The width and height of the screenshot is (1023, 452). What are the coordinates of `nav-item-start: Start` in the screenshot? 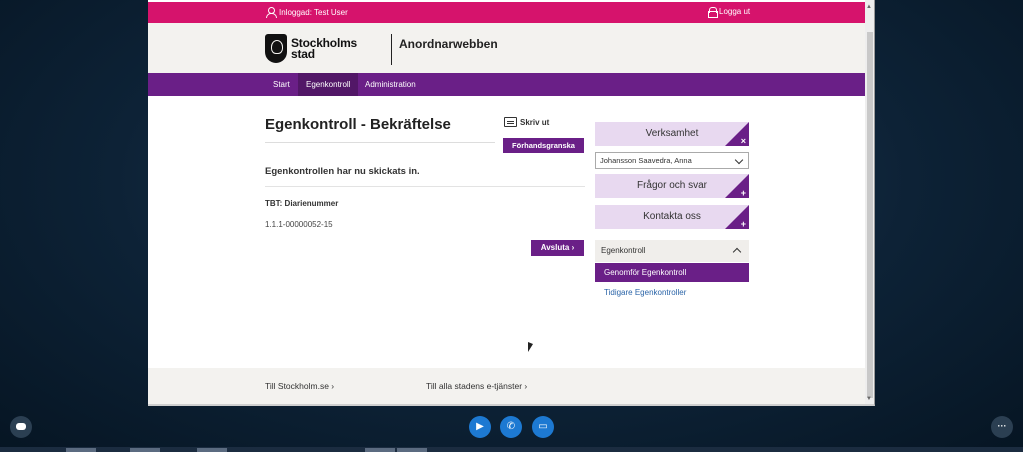 It's located at (281, 84).